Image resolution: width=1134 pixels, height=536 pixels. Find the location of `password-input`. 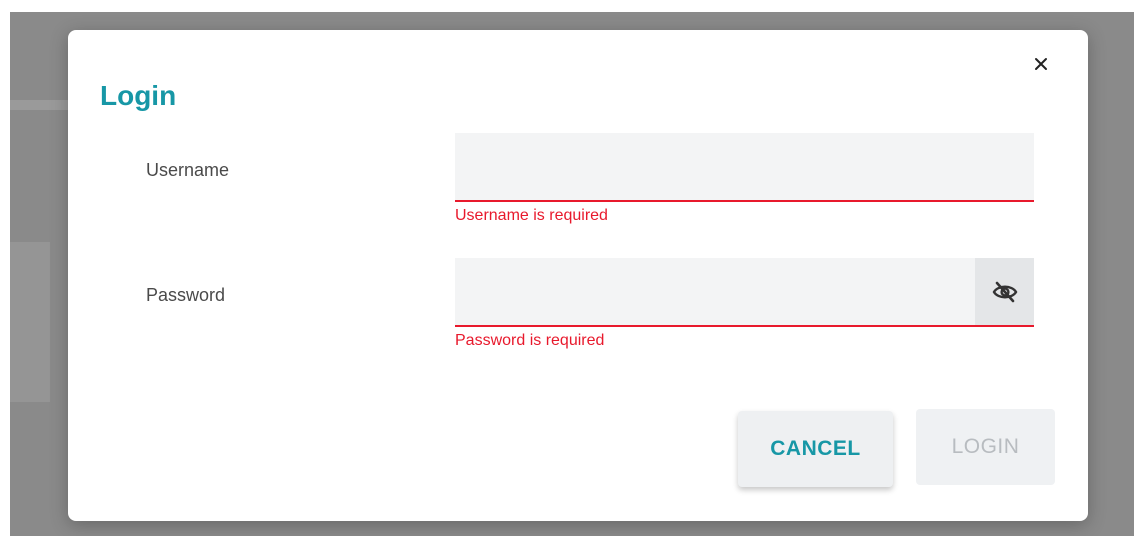

password-input is located at coordinates (715, 292).